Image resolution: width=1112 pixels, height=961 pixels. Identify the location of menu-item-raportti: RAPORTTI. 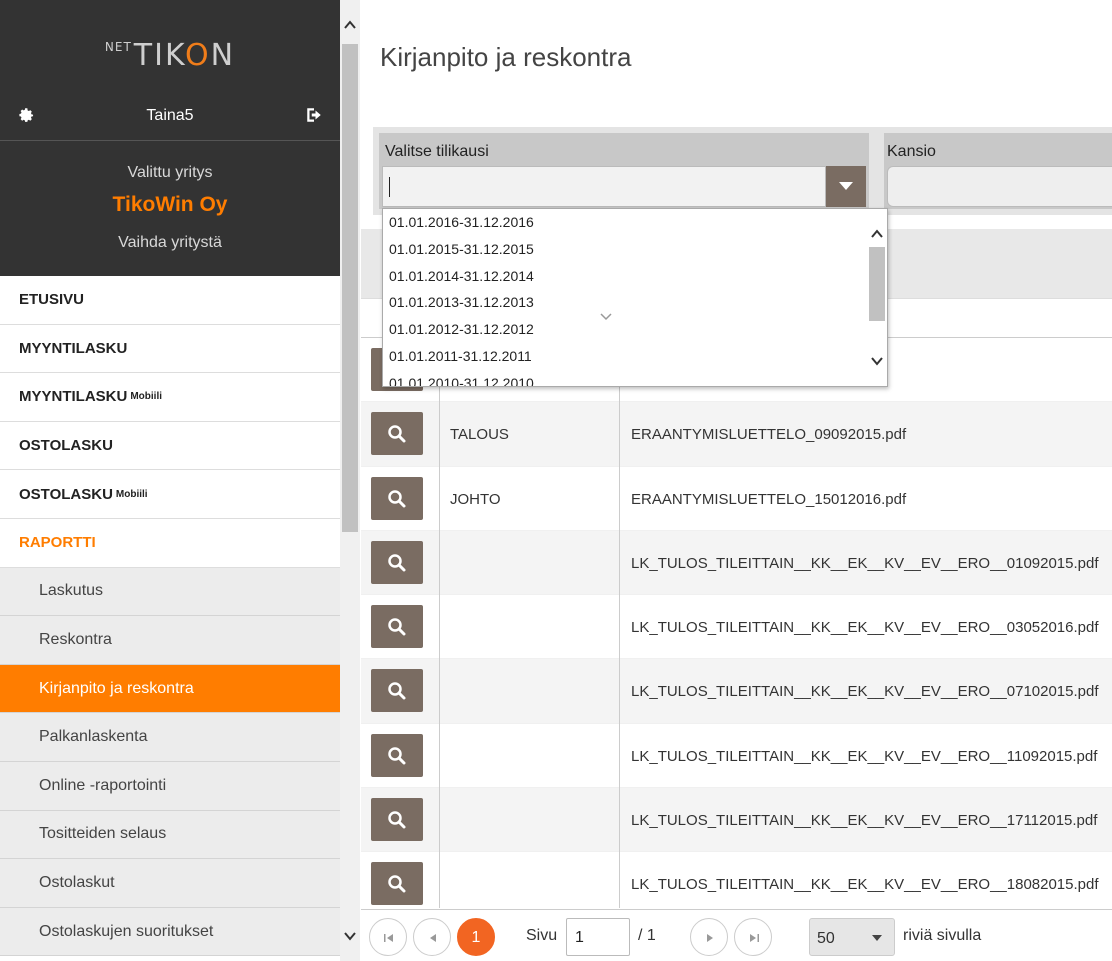
(170, 543).